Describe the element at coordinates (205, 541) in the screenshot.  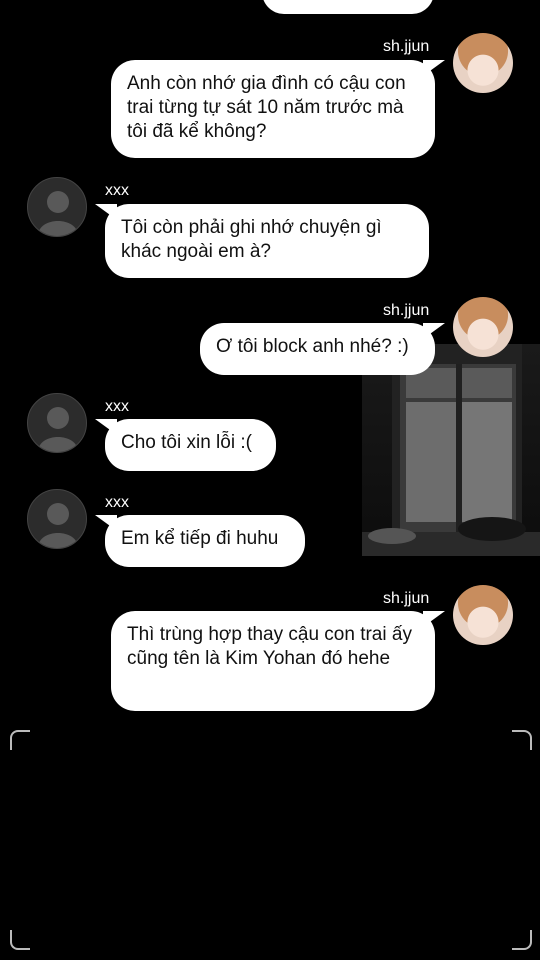
I see `message-bubble: Em kể tiếp đi huhu` at that location.